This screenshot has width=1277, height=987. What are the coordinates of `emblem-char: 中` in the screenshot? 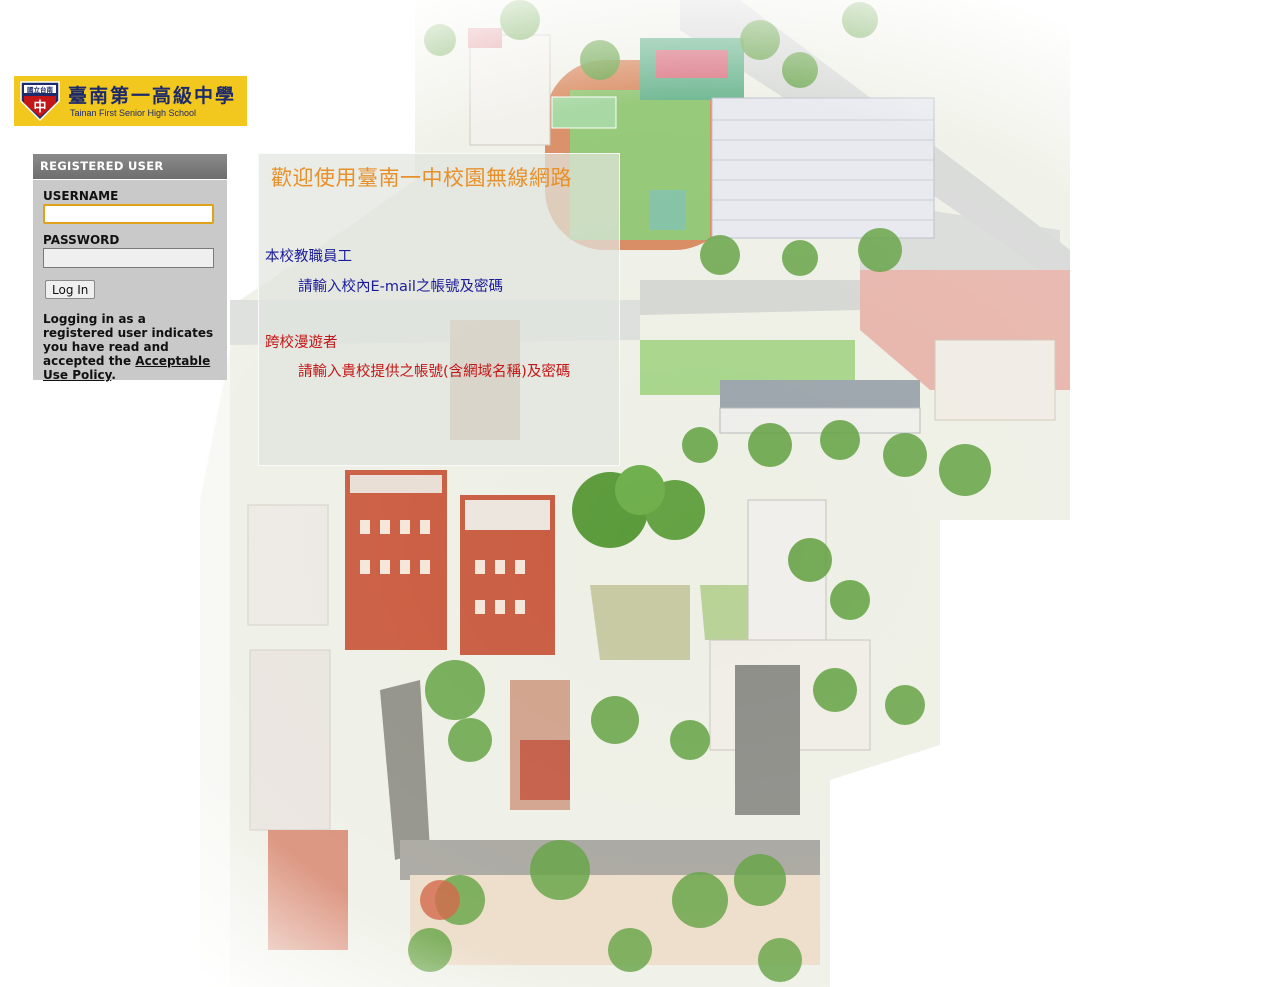 It's located at (39, 107).